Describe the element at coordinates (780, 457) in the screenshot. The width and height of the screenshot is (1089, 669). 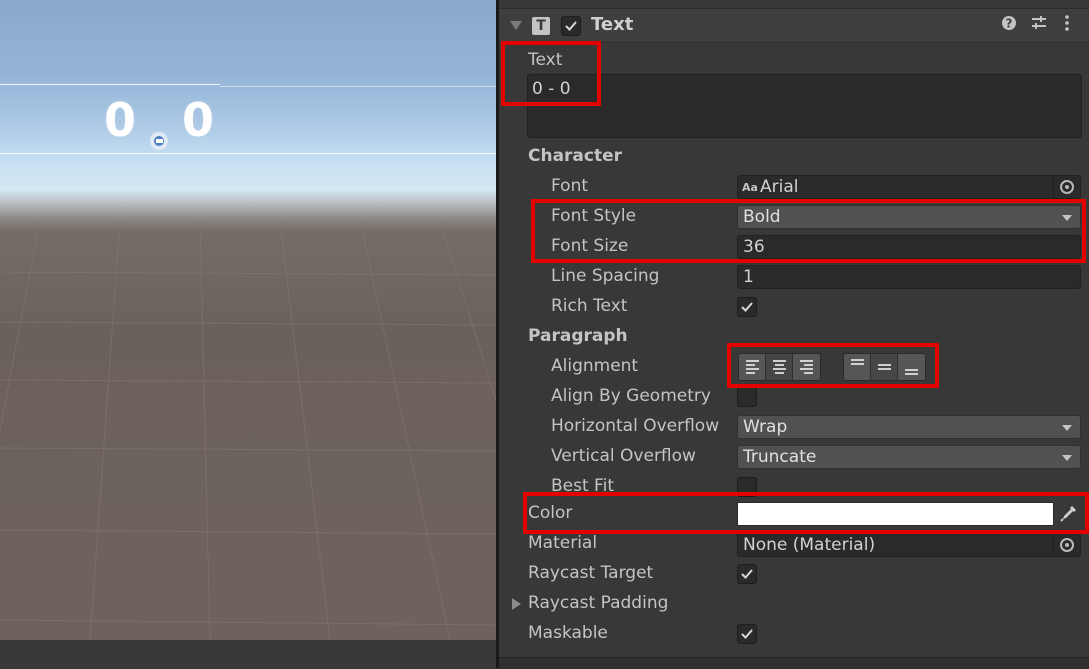
I see `vertical-overflow-value: Truncate` at that location.